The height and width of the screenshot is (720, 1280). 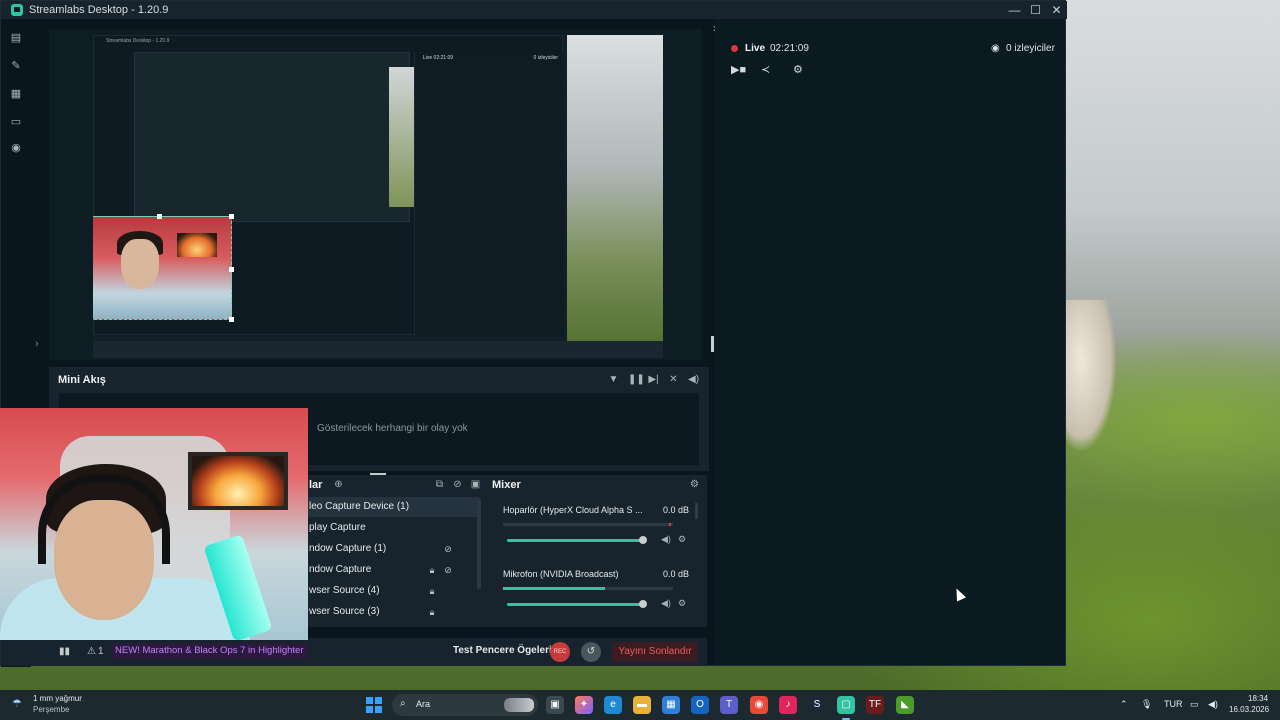 What do you see at coordinates (1014, 10) in the screenshot?
I see `minimize-button: —` at bounding box center [1014, 10].